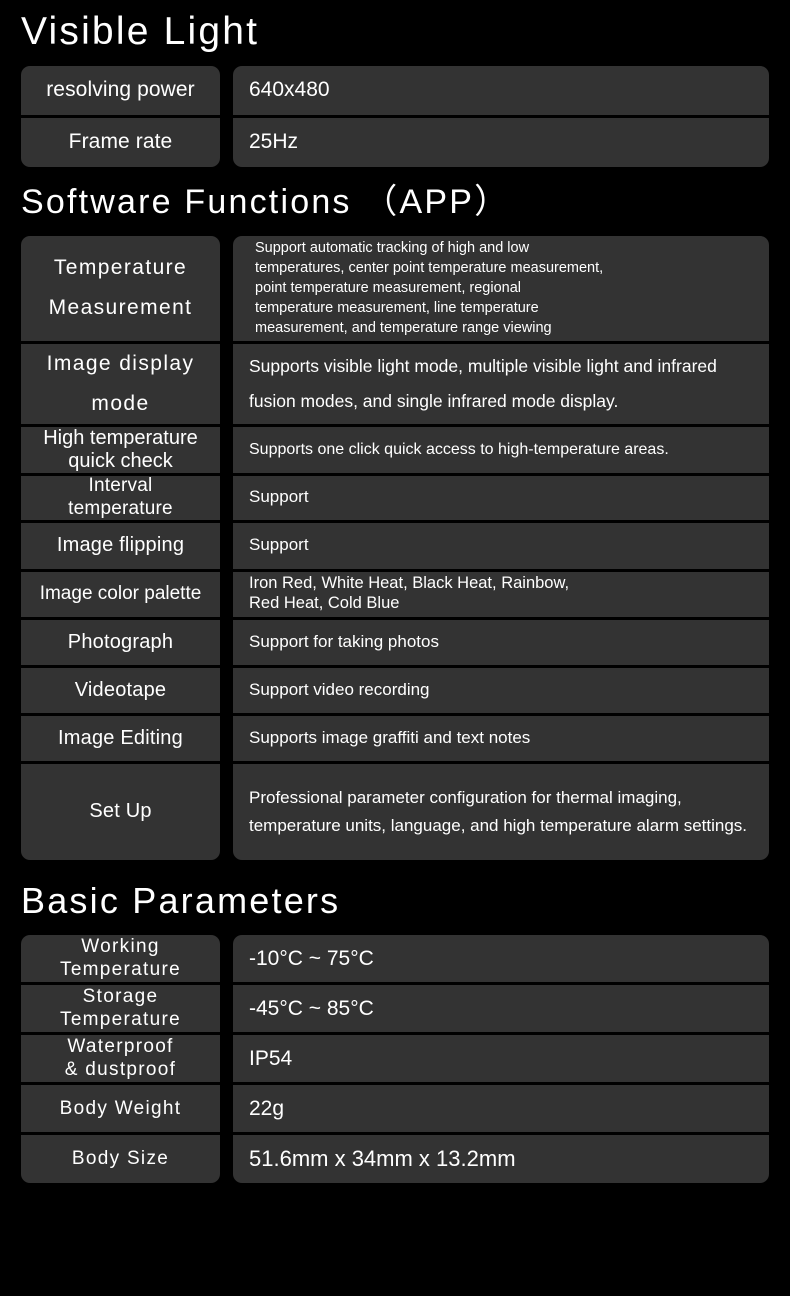 The image size is (790, 1296). I want to click on label-text: Set Up, so click(120, 811).